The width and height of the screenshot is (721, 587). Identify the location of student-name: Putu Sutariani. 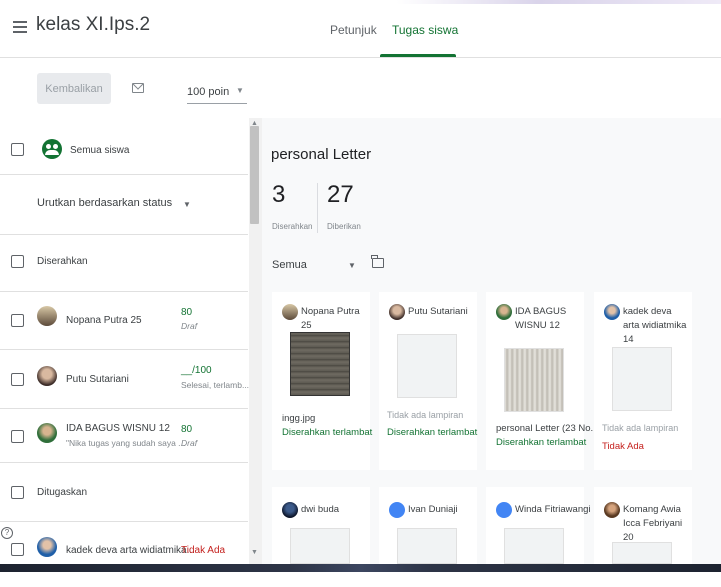
(97, 379).